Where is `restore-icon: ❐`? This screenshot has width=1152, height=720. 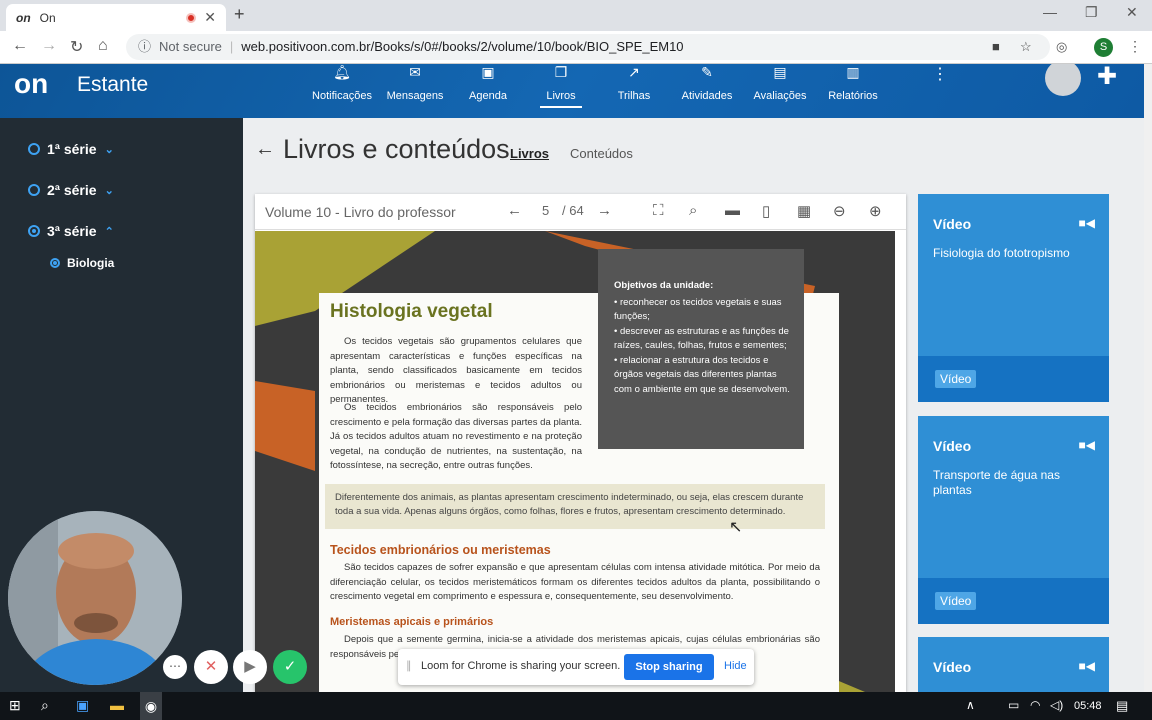
restore-icon: ❐ is located at coordinates (1091, 12).